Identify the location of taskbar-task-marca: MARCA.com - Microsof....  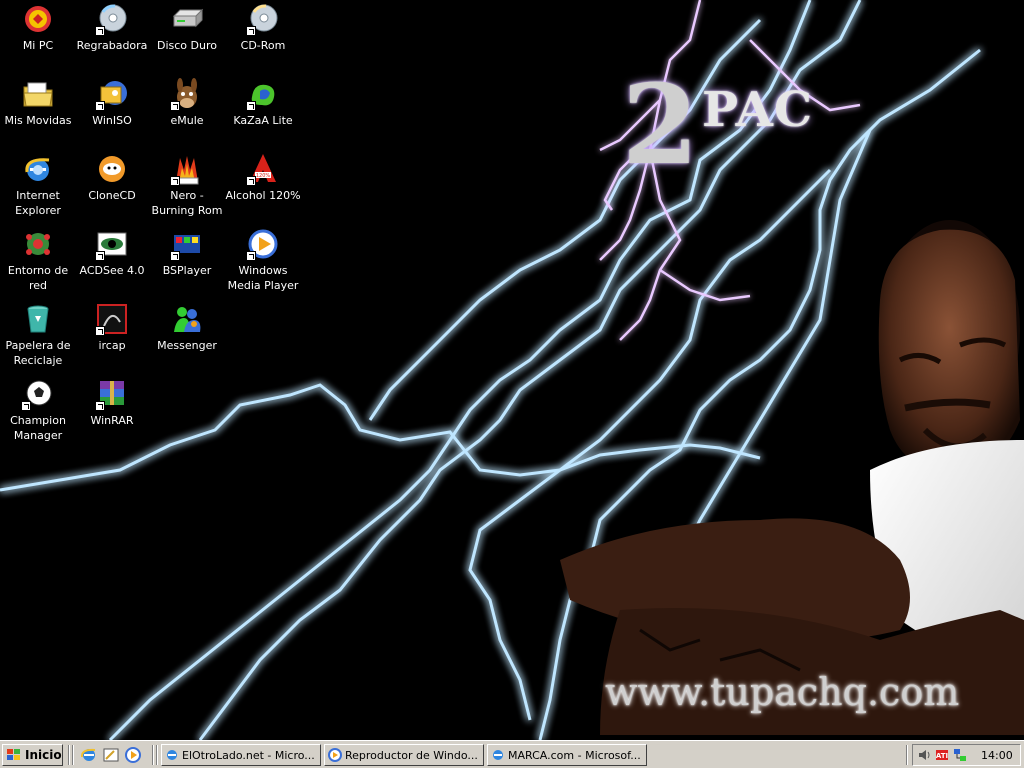
(567, 755).